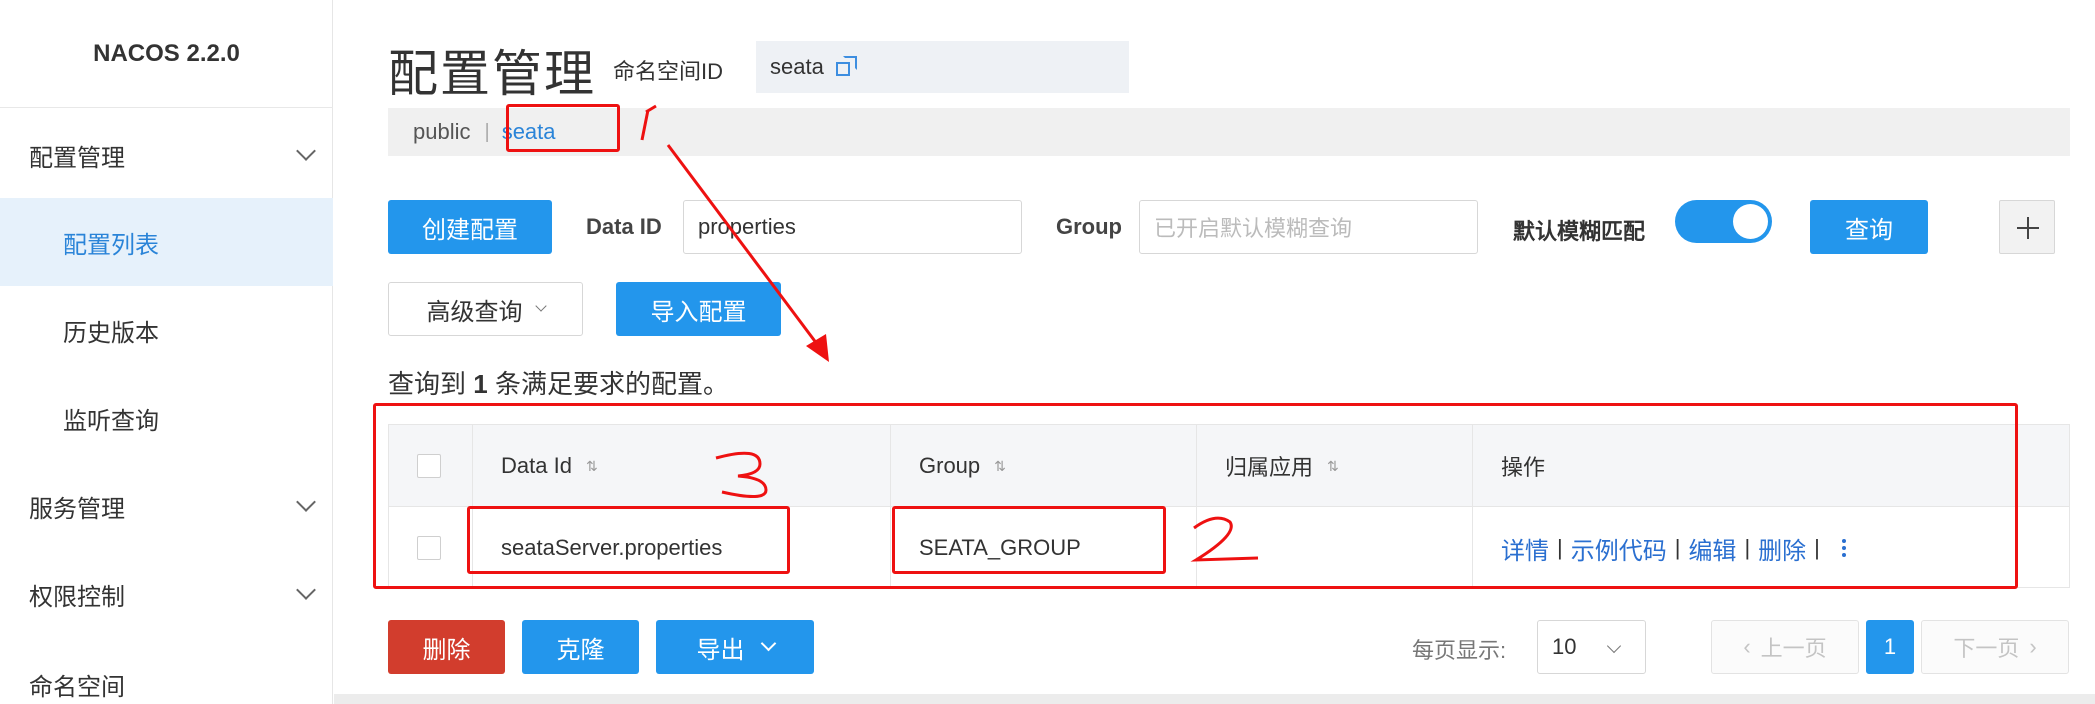  I want to click on result-suffix: 条满足要求的配置。, so click(611, 384).